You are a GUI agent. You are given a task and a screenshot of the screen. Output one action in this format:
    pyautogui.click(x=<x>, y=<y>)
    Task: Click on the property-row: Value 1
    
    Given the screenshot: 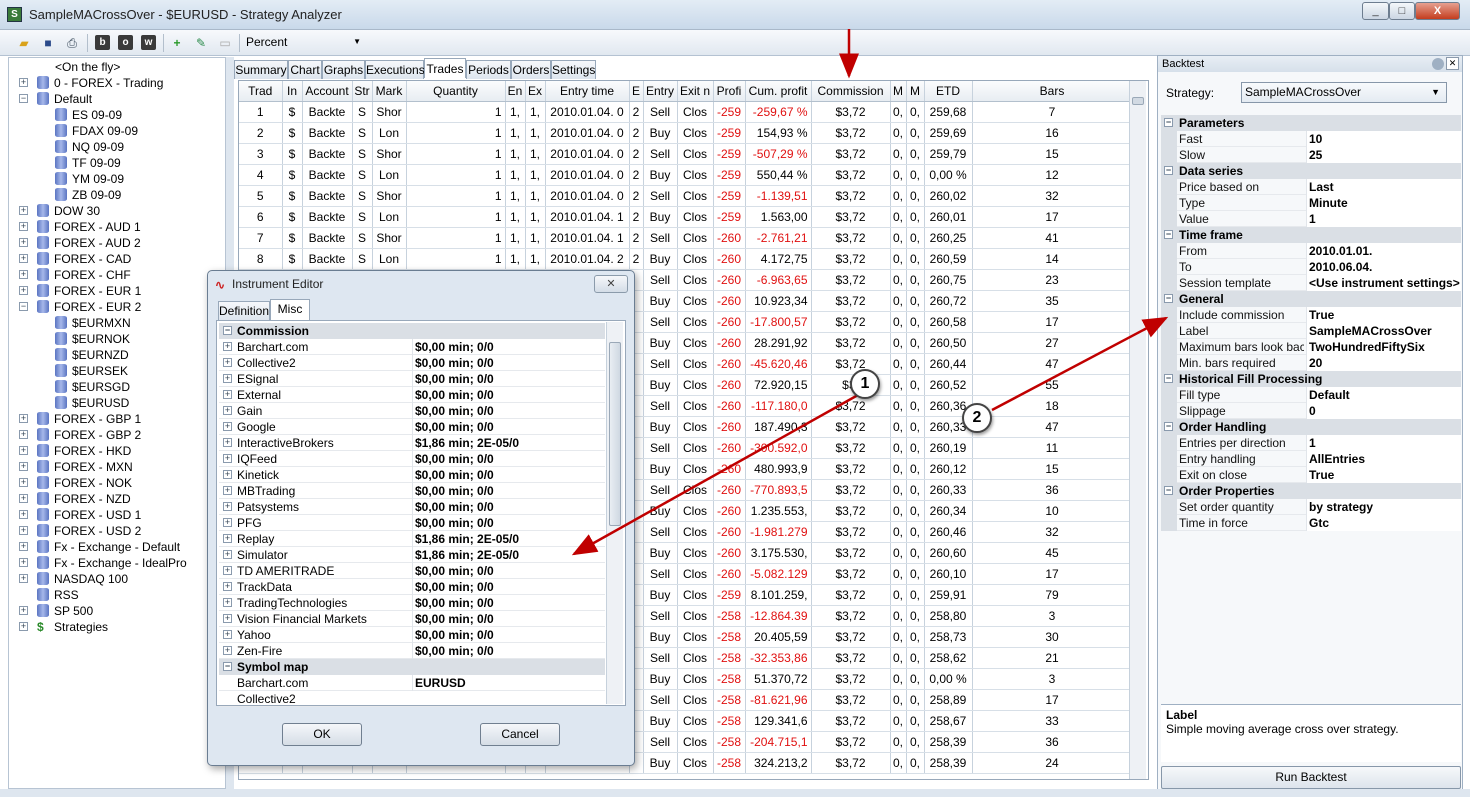 What is the action you would take?
    pyautogui.click(x=1311, y=219)
    